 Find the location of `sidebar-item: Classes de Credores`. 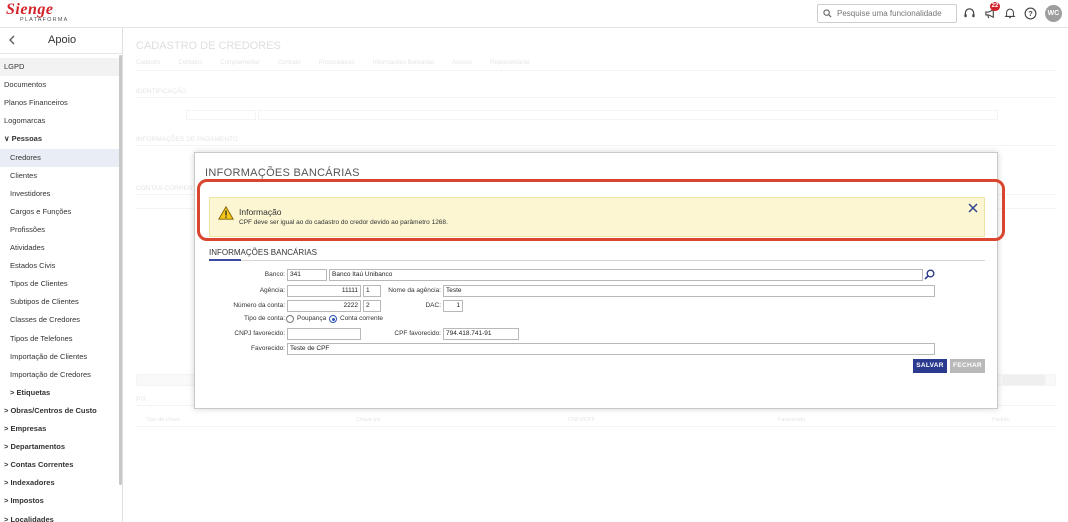

sidebar-item: Classes de Credores is located at coordinates (59, 320).